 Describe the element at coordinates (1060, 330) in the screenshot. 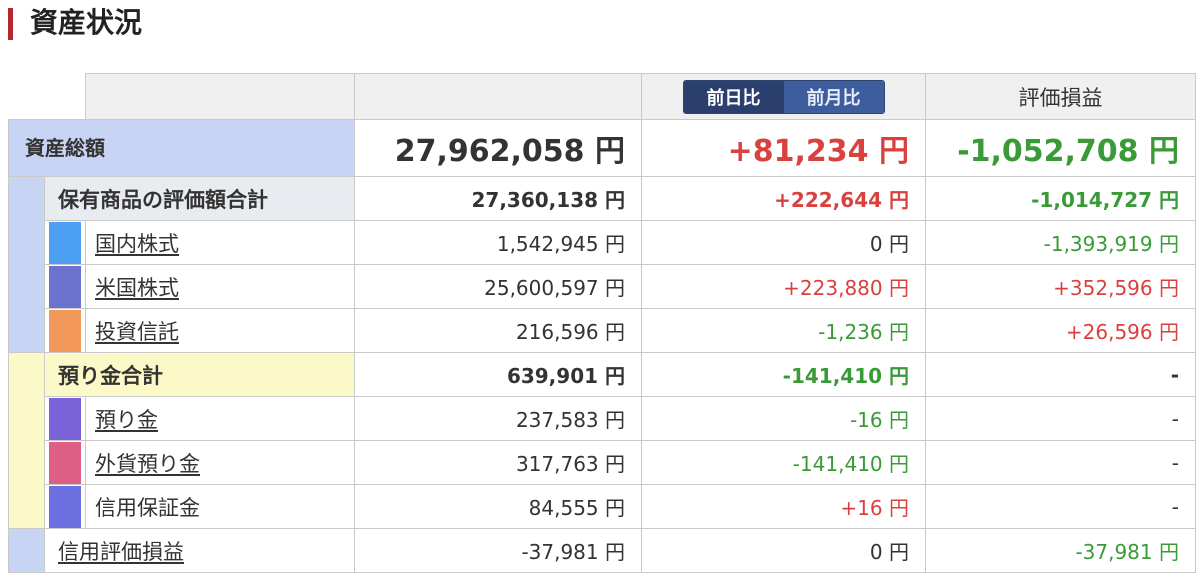

I see `mutual-fund-eval: +26,596 円` at that location.